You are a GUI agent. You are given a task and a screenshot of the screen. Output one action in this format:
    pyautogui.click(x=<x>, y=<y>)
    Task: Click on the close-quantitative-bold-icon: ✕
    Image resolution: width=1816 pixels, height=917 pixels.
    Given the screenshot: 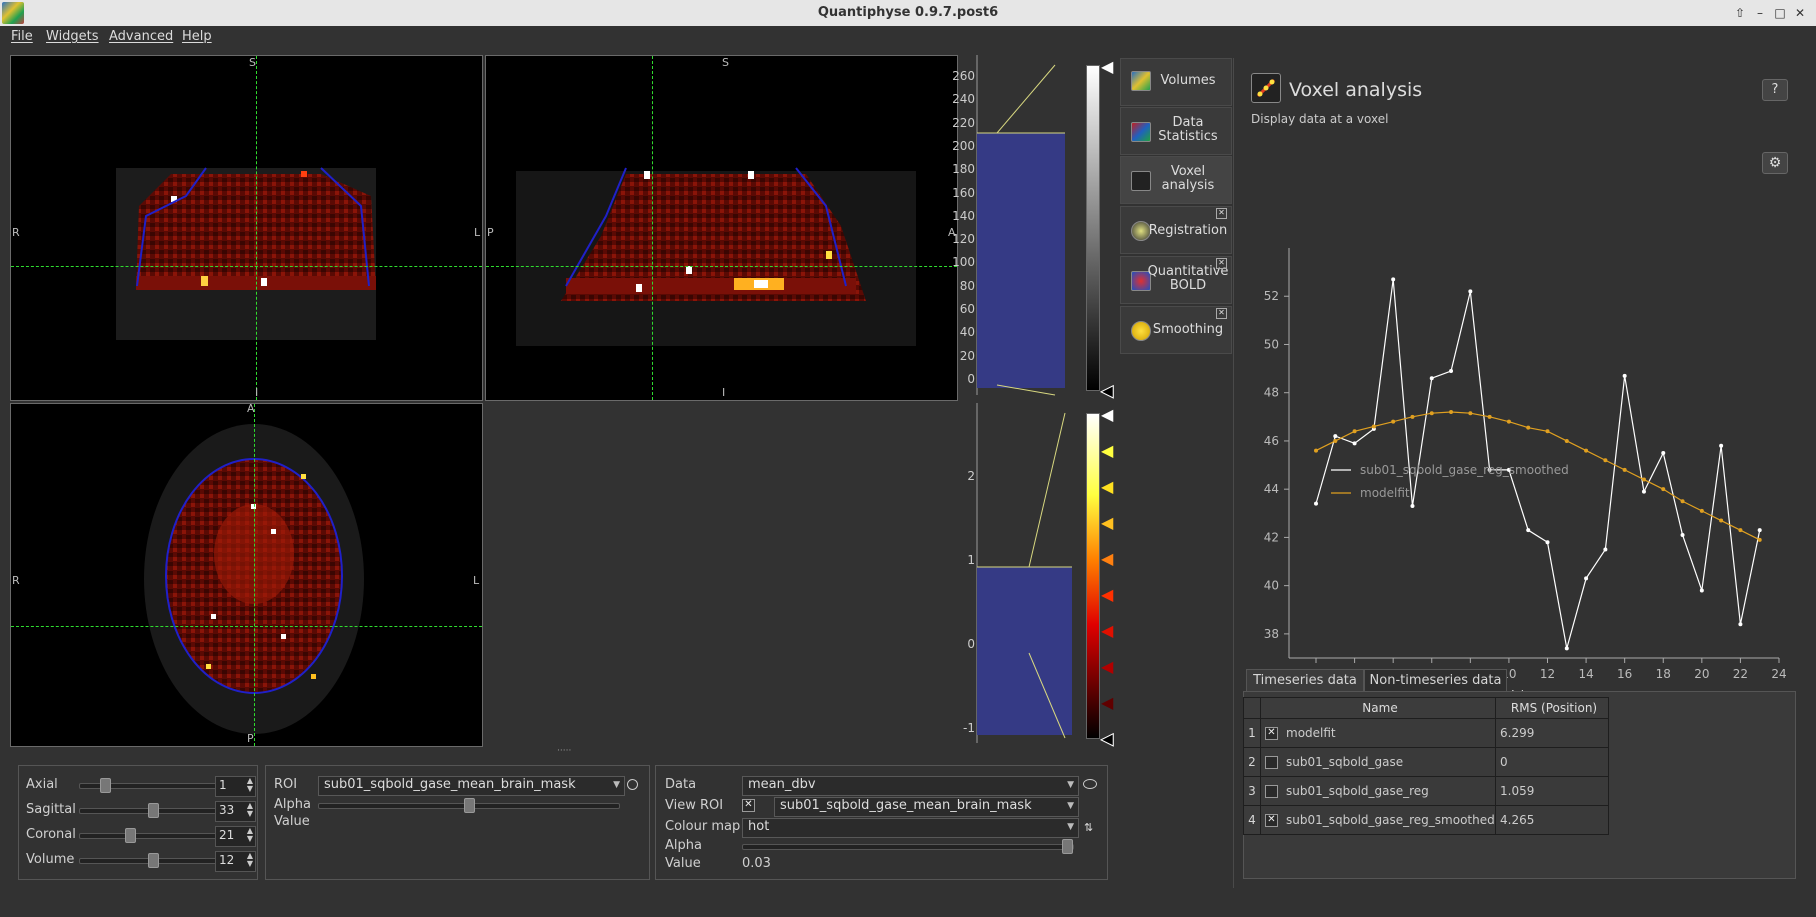 What is the action you would take?
    pyautogui.click(x=1221, y=263)
    